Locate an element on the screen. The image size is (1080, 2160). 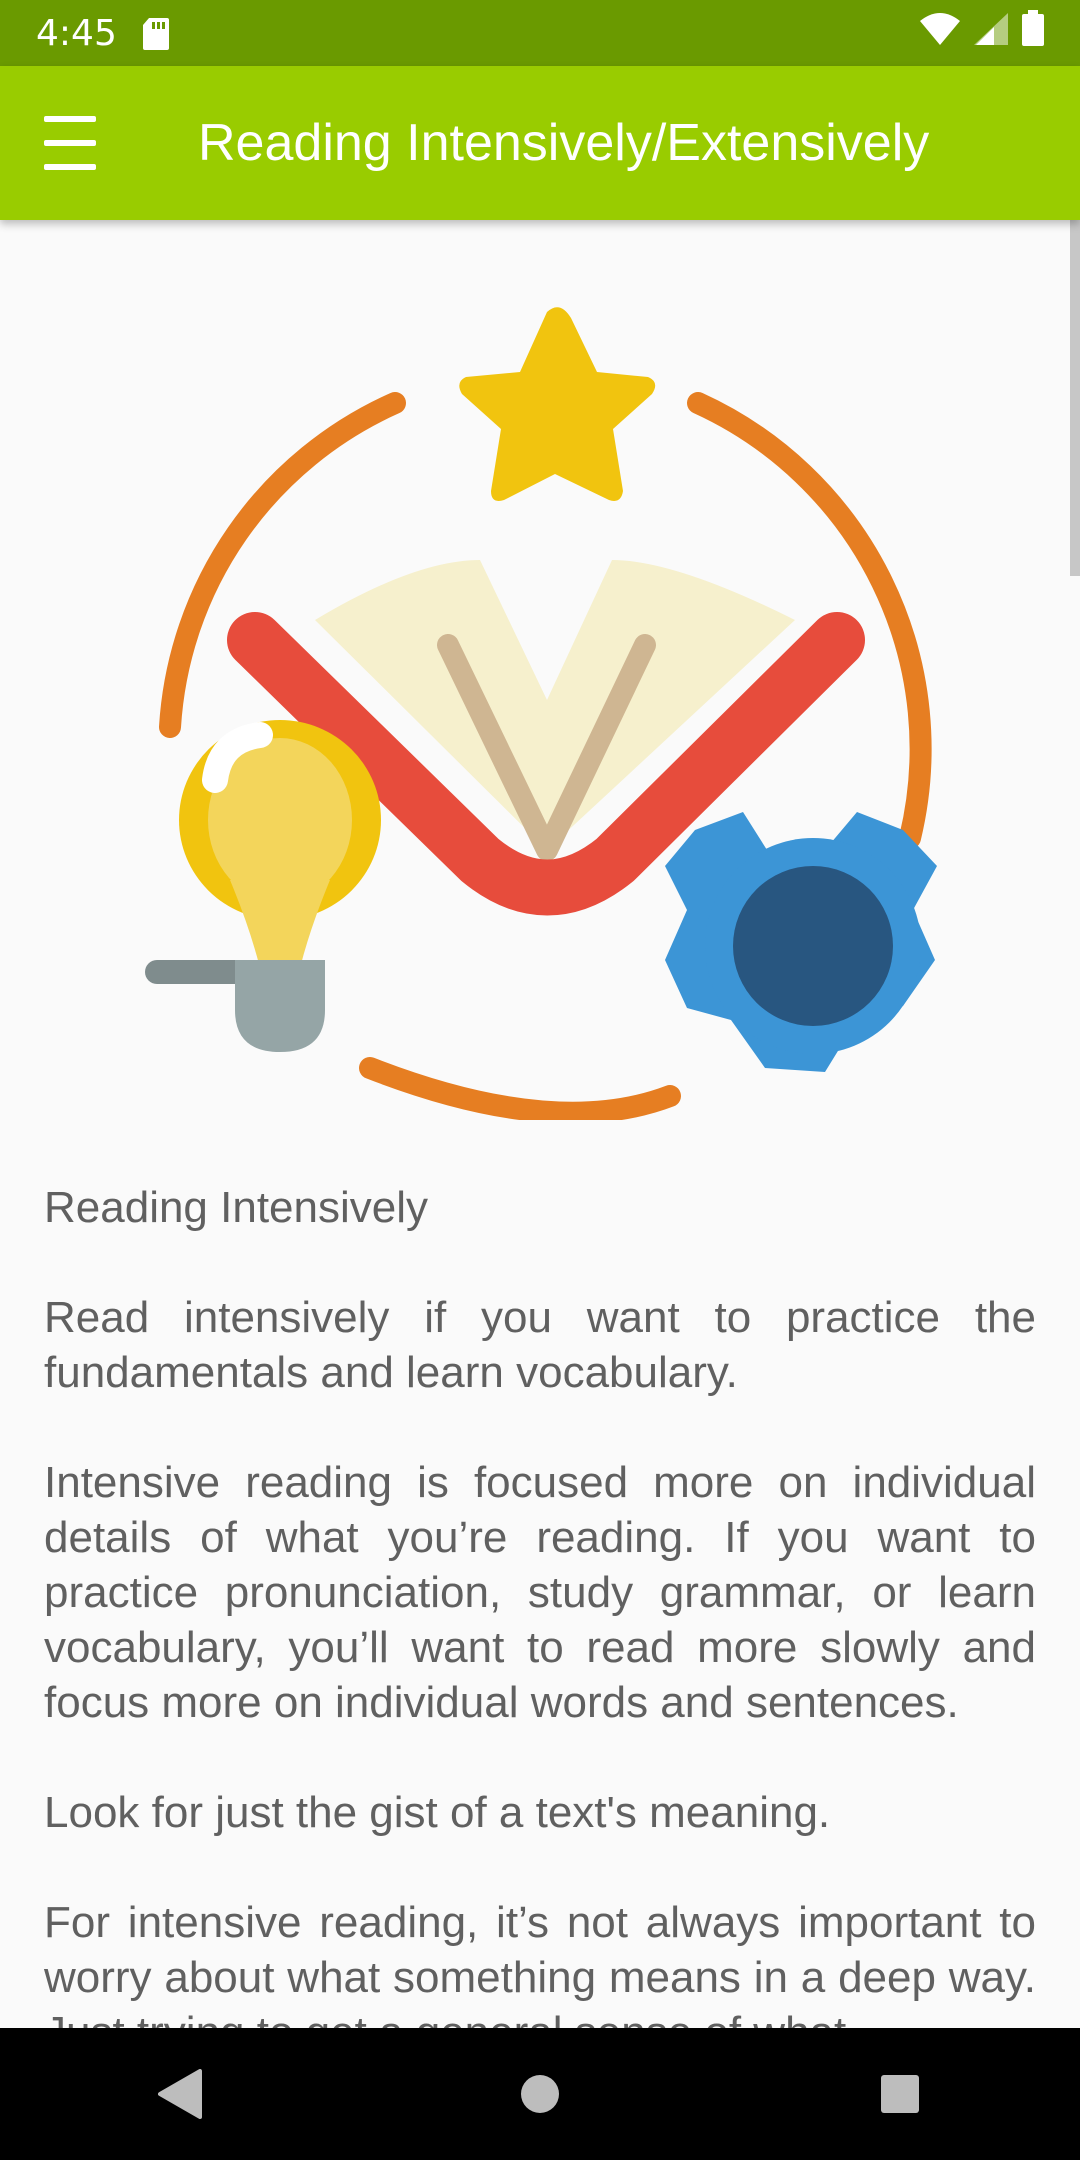
battery-icon is located at coordinates (1033, 33).